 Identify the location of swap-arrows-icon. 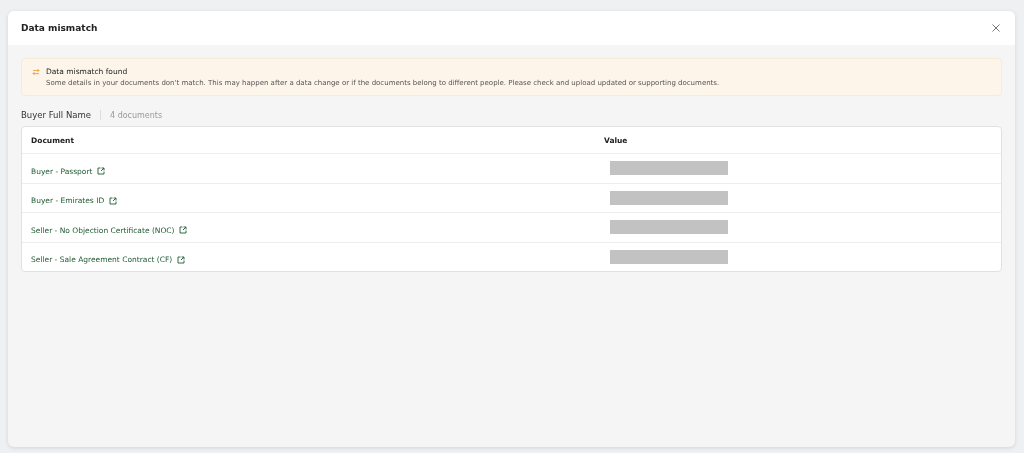
(36, 72).